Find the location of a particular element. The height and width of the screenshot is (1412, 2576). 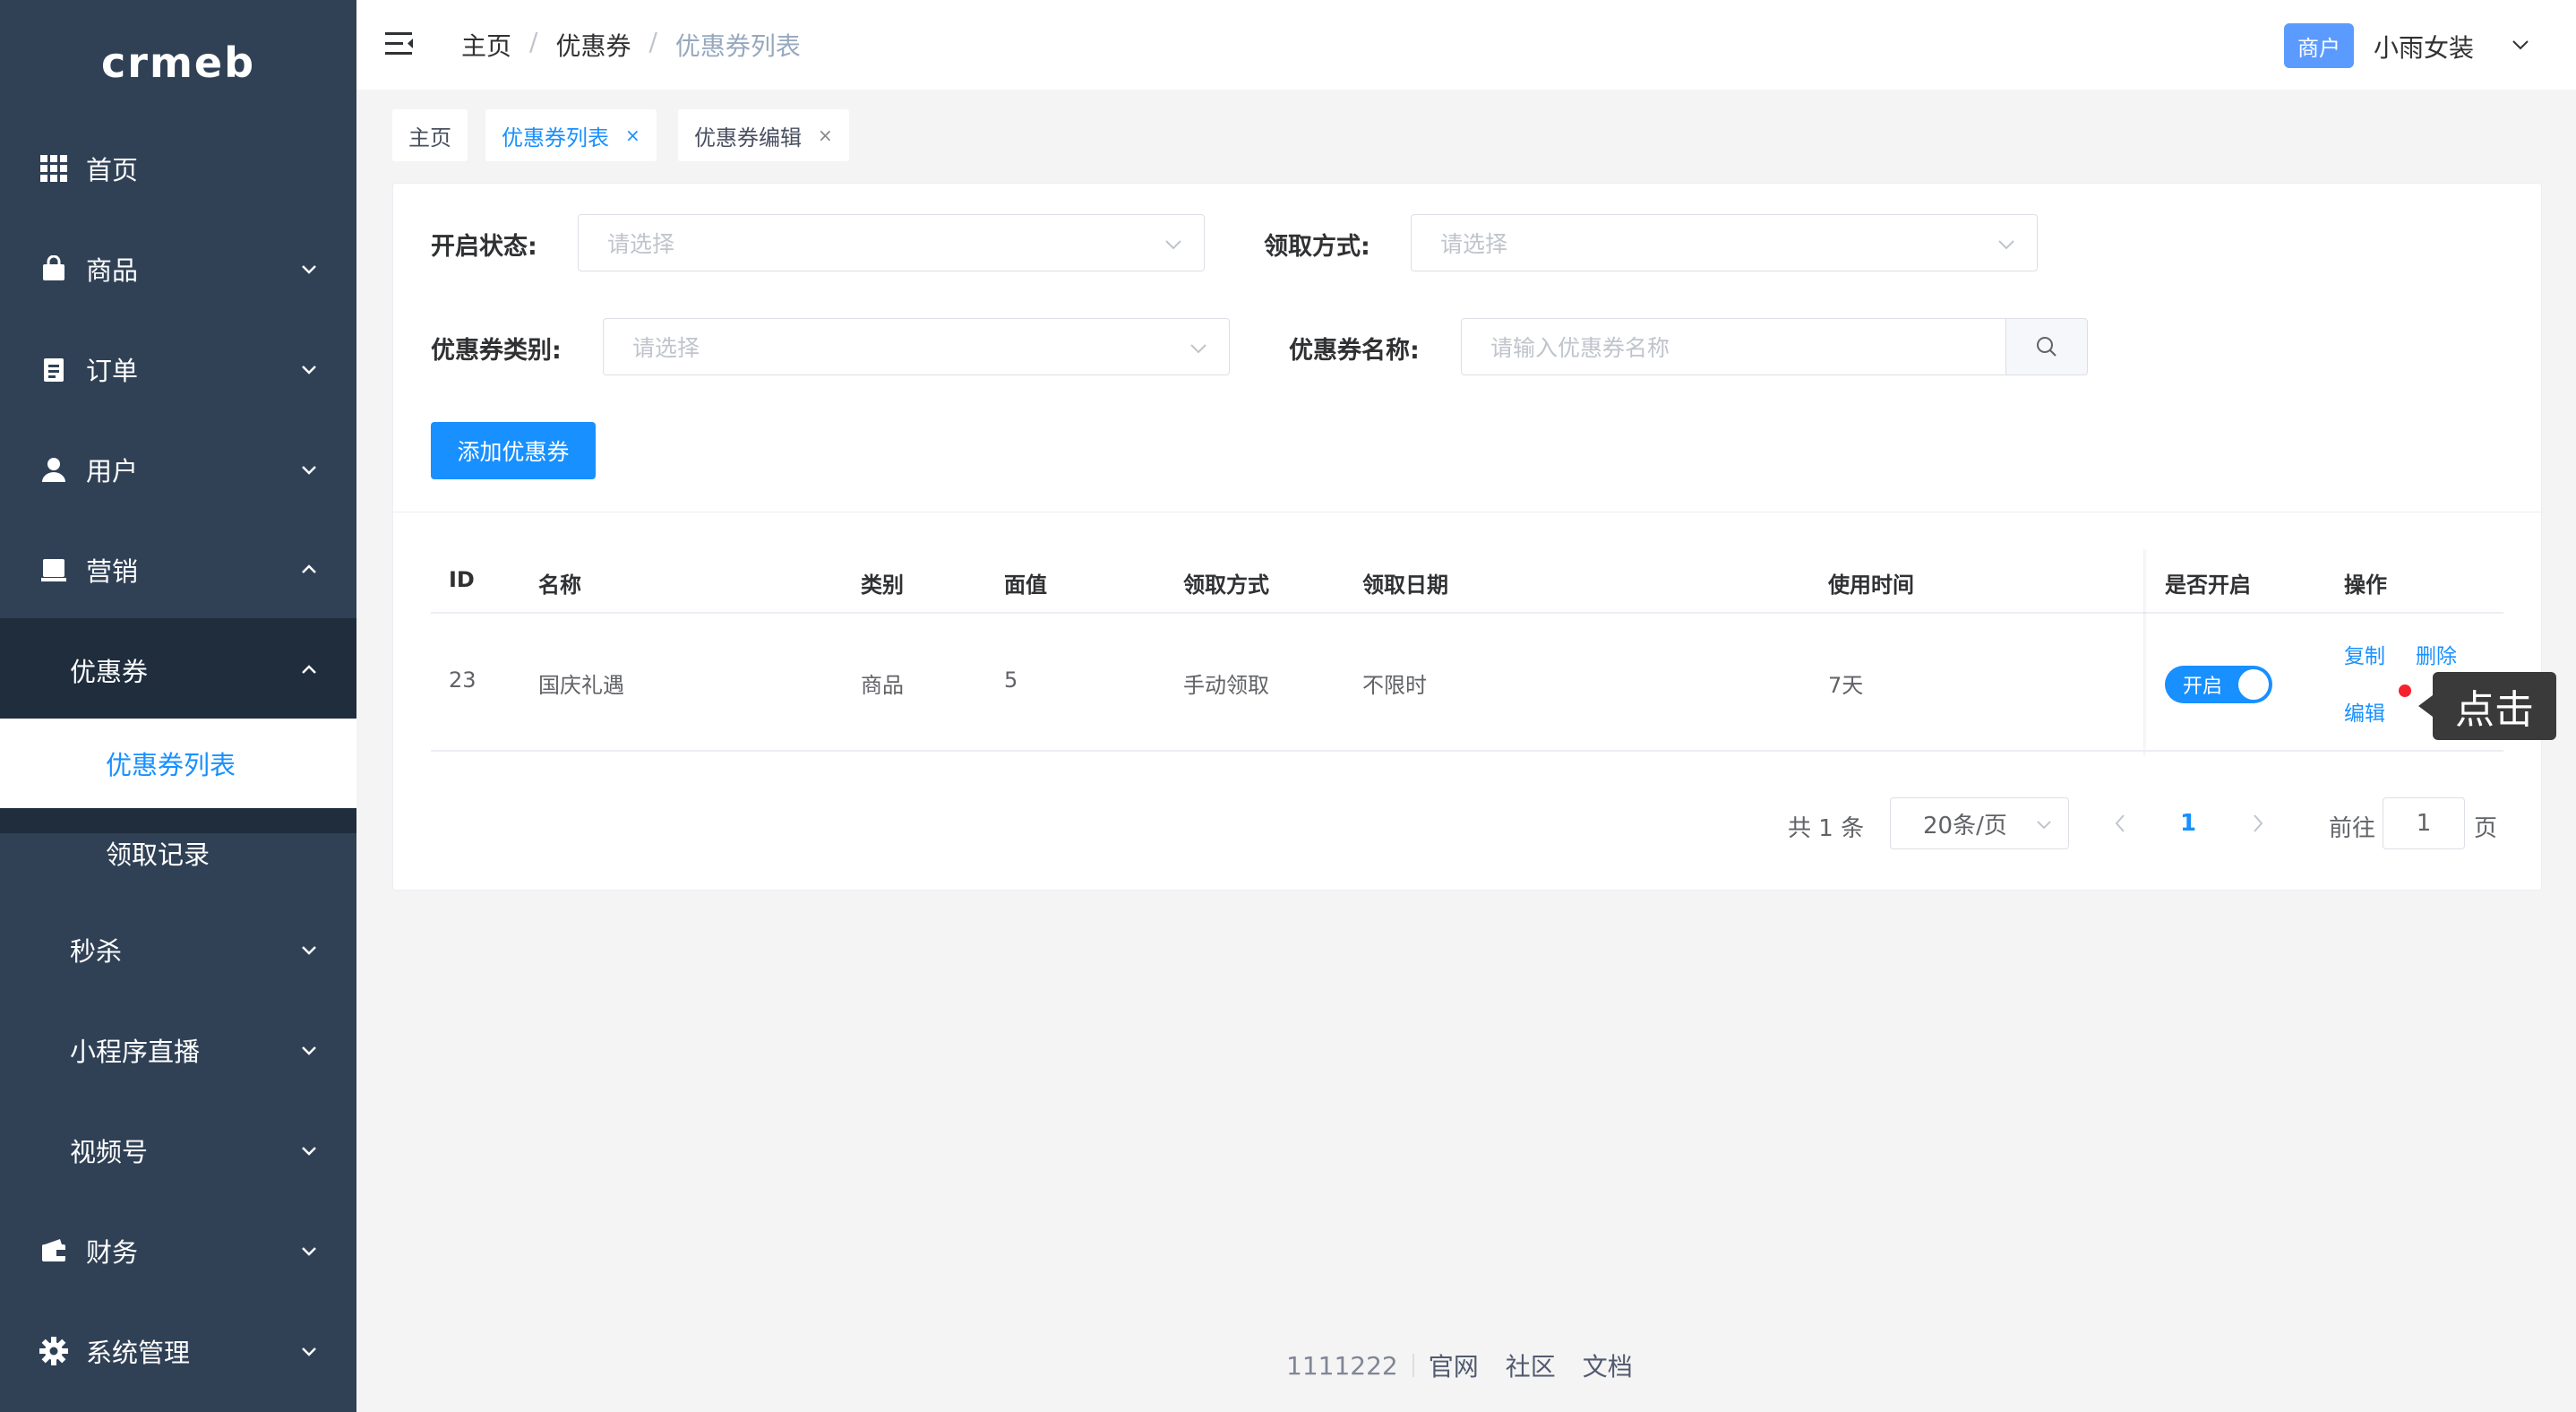

receive-method-label: 领取方式: is located at coordinates (1317, 247).